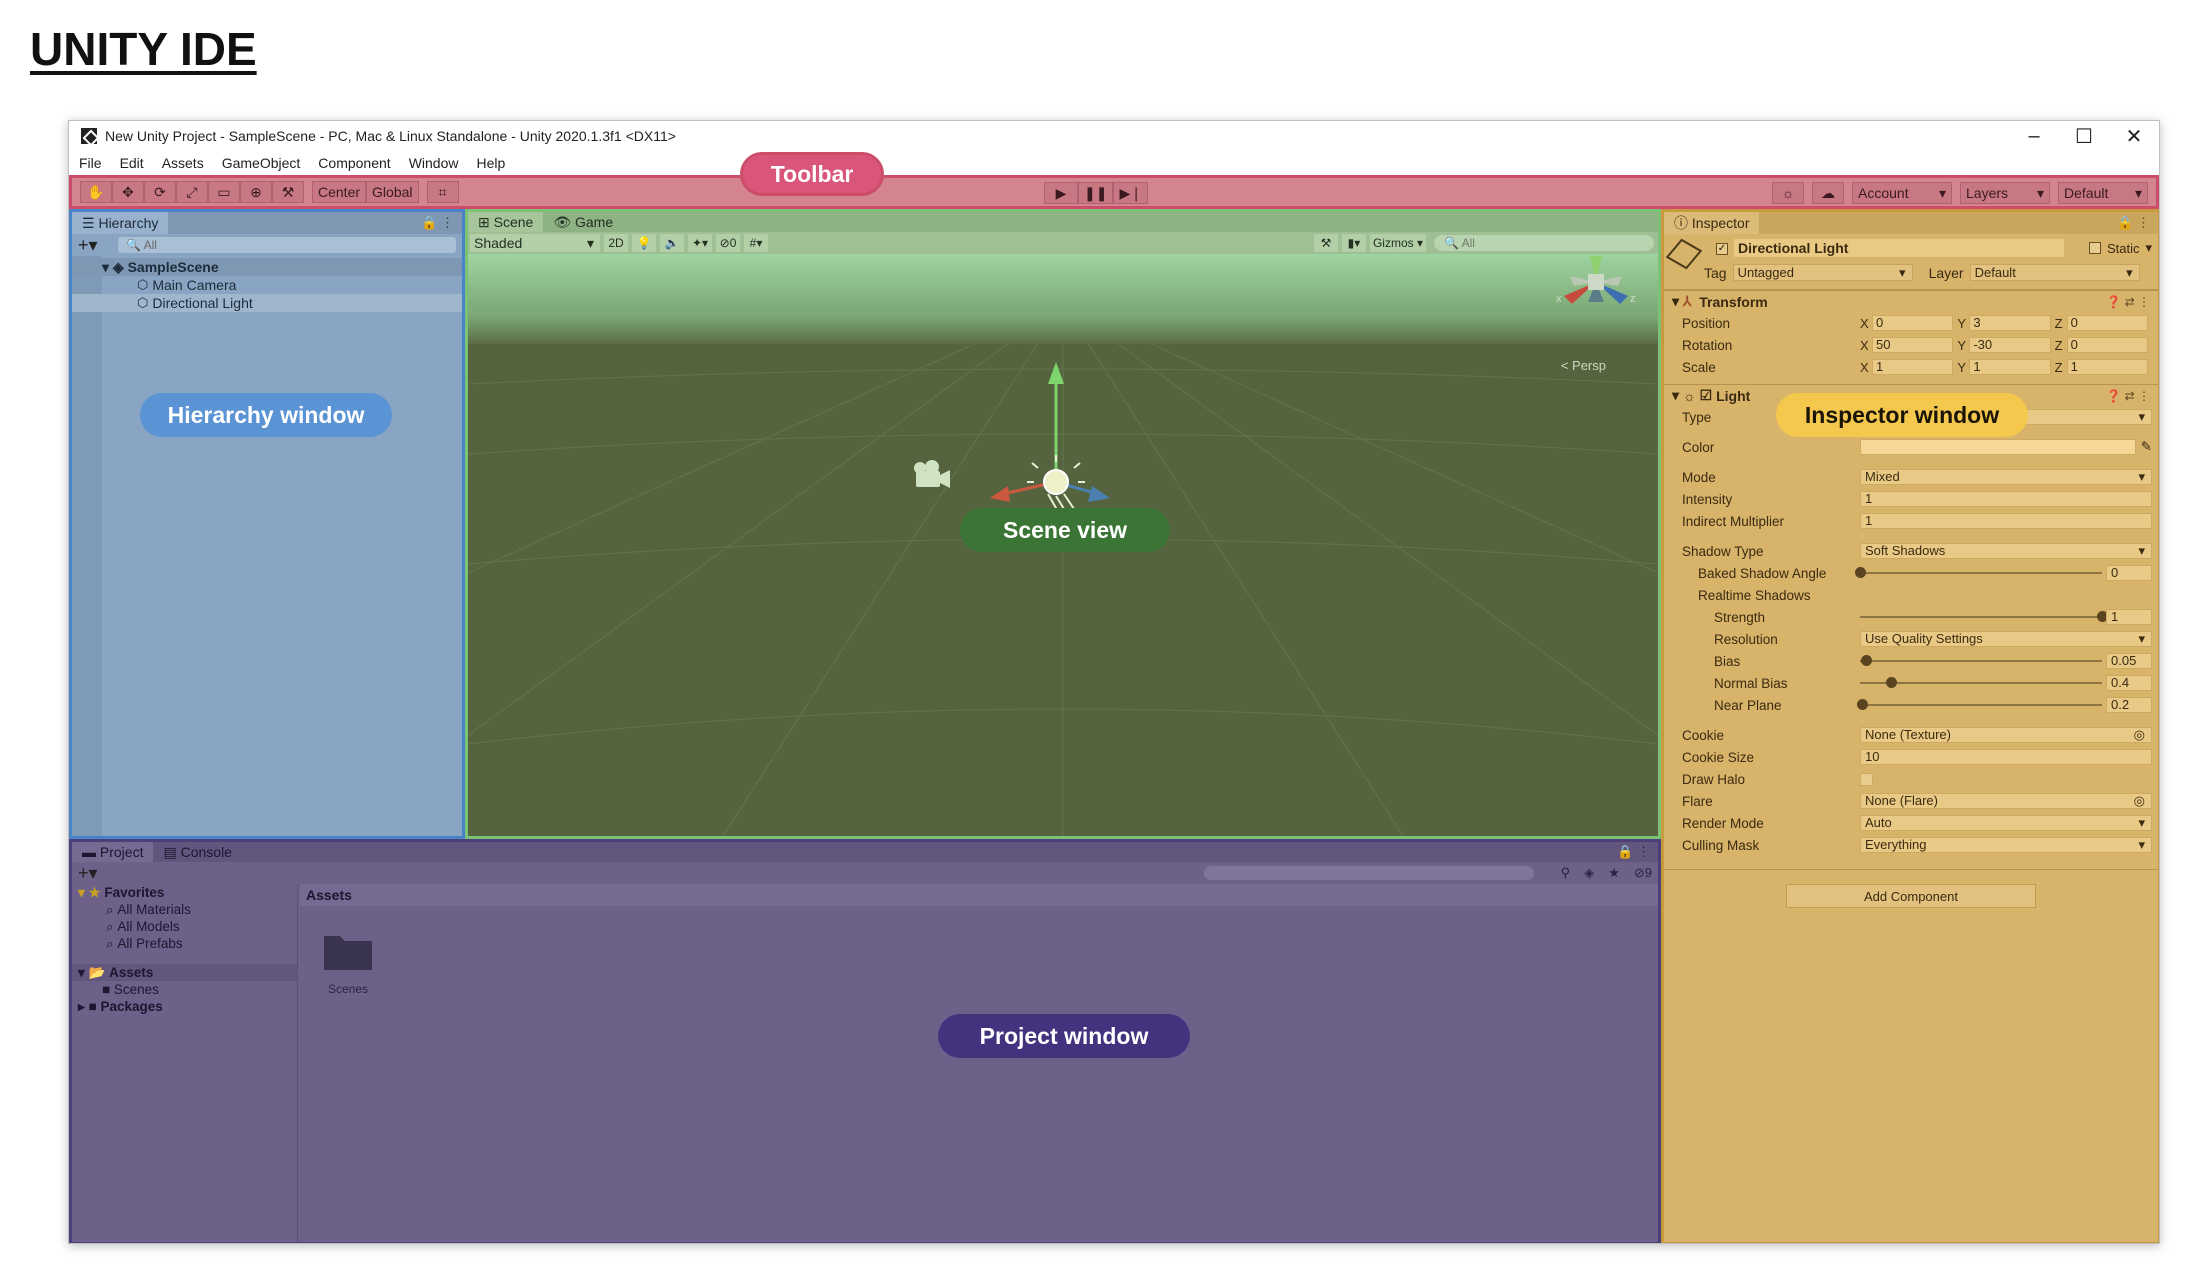  Describe the element at coordinates (132, 163) in the screenshot. I see `menu-edit: Edit` at that location.